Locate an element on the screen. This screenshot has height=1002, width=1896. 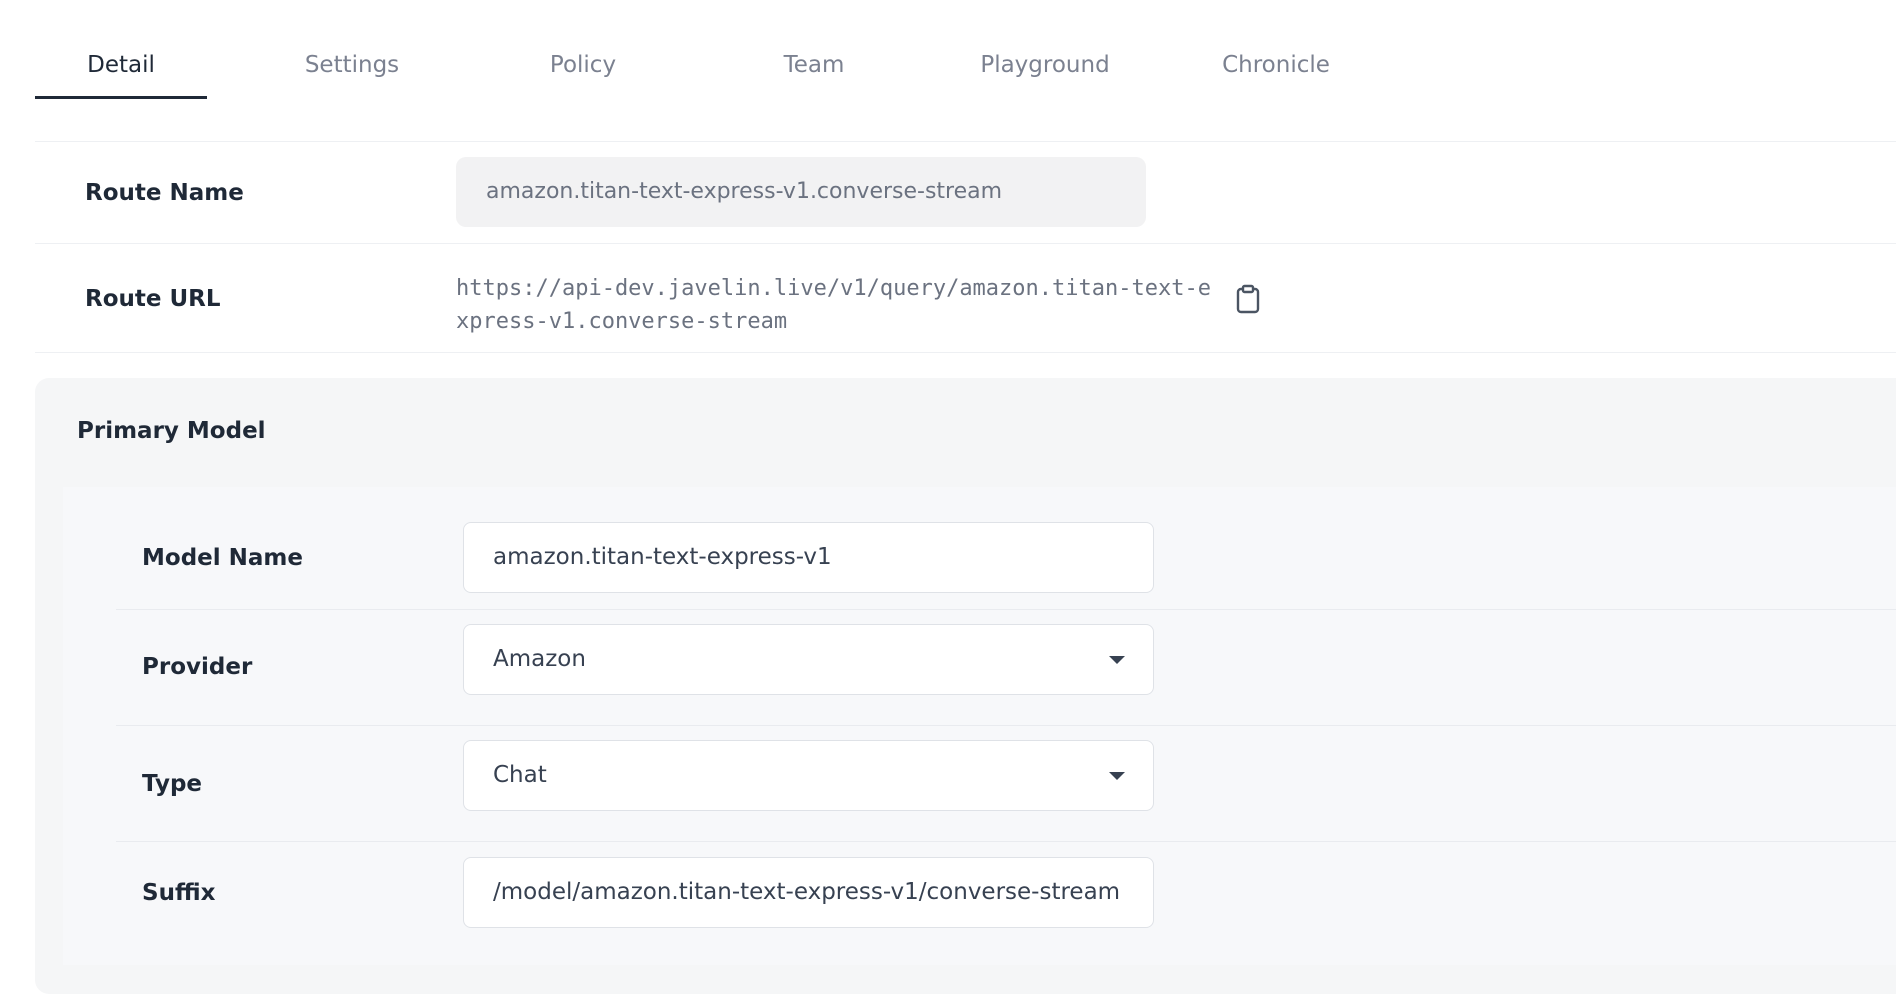
suffix-label: Suffix is located at coordinates (179, 893).